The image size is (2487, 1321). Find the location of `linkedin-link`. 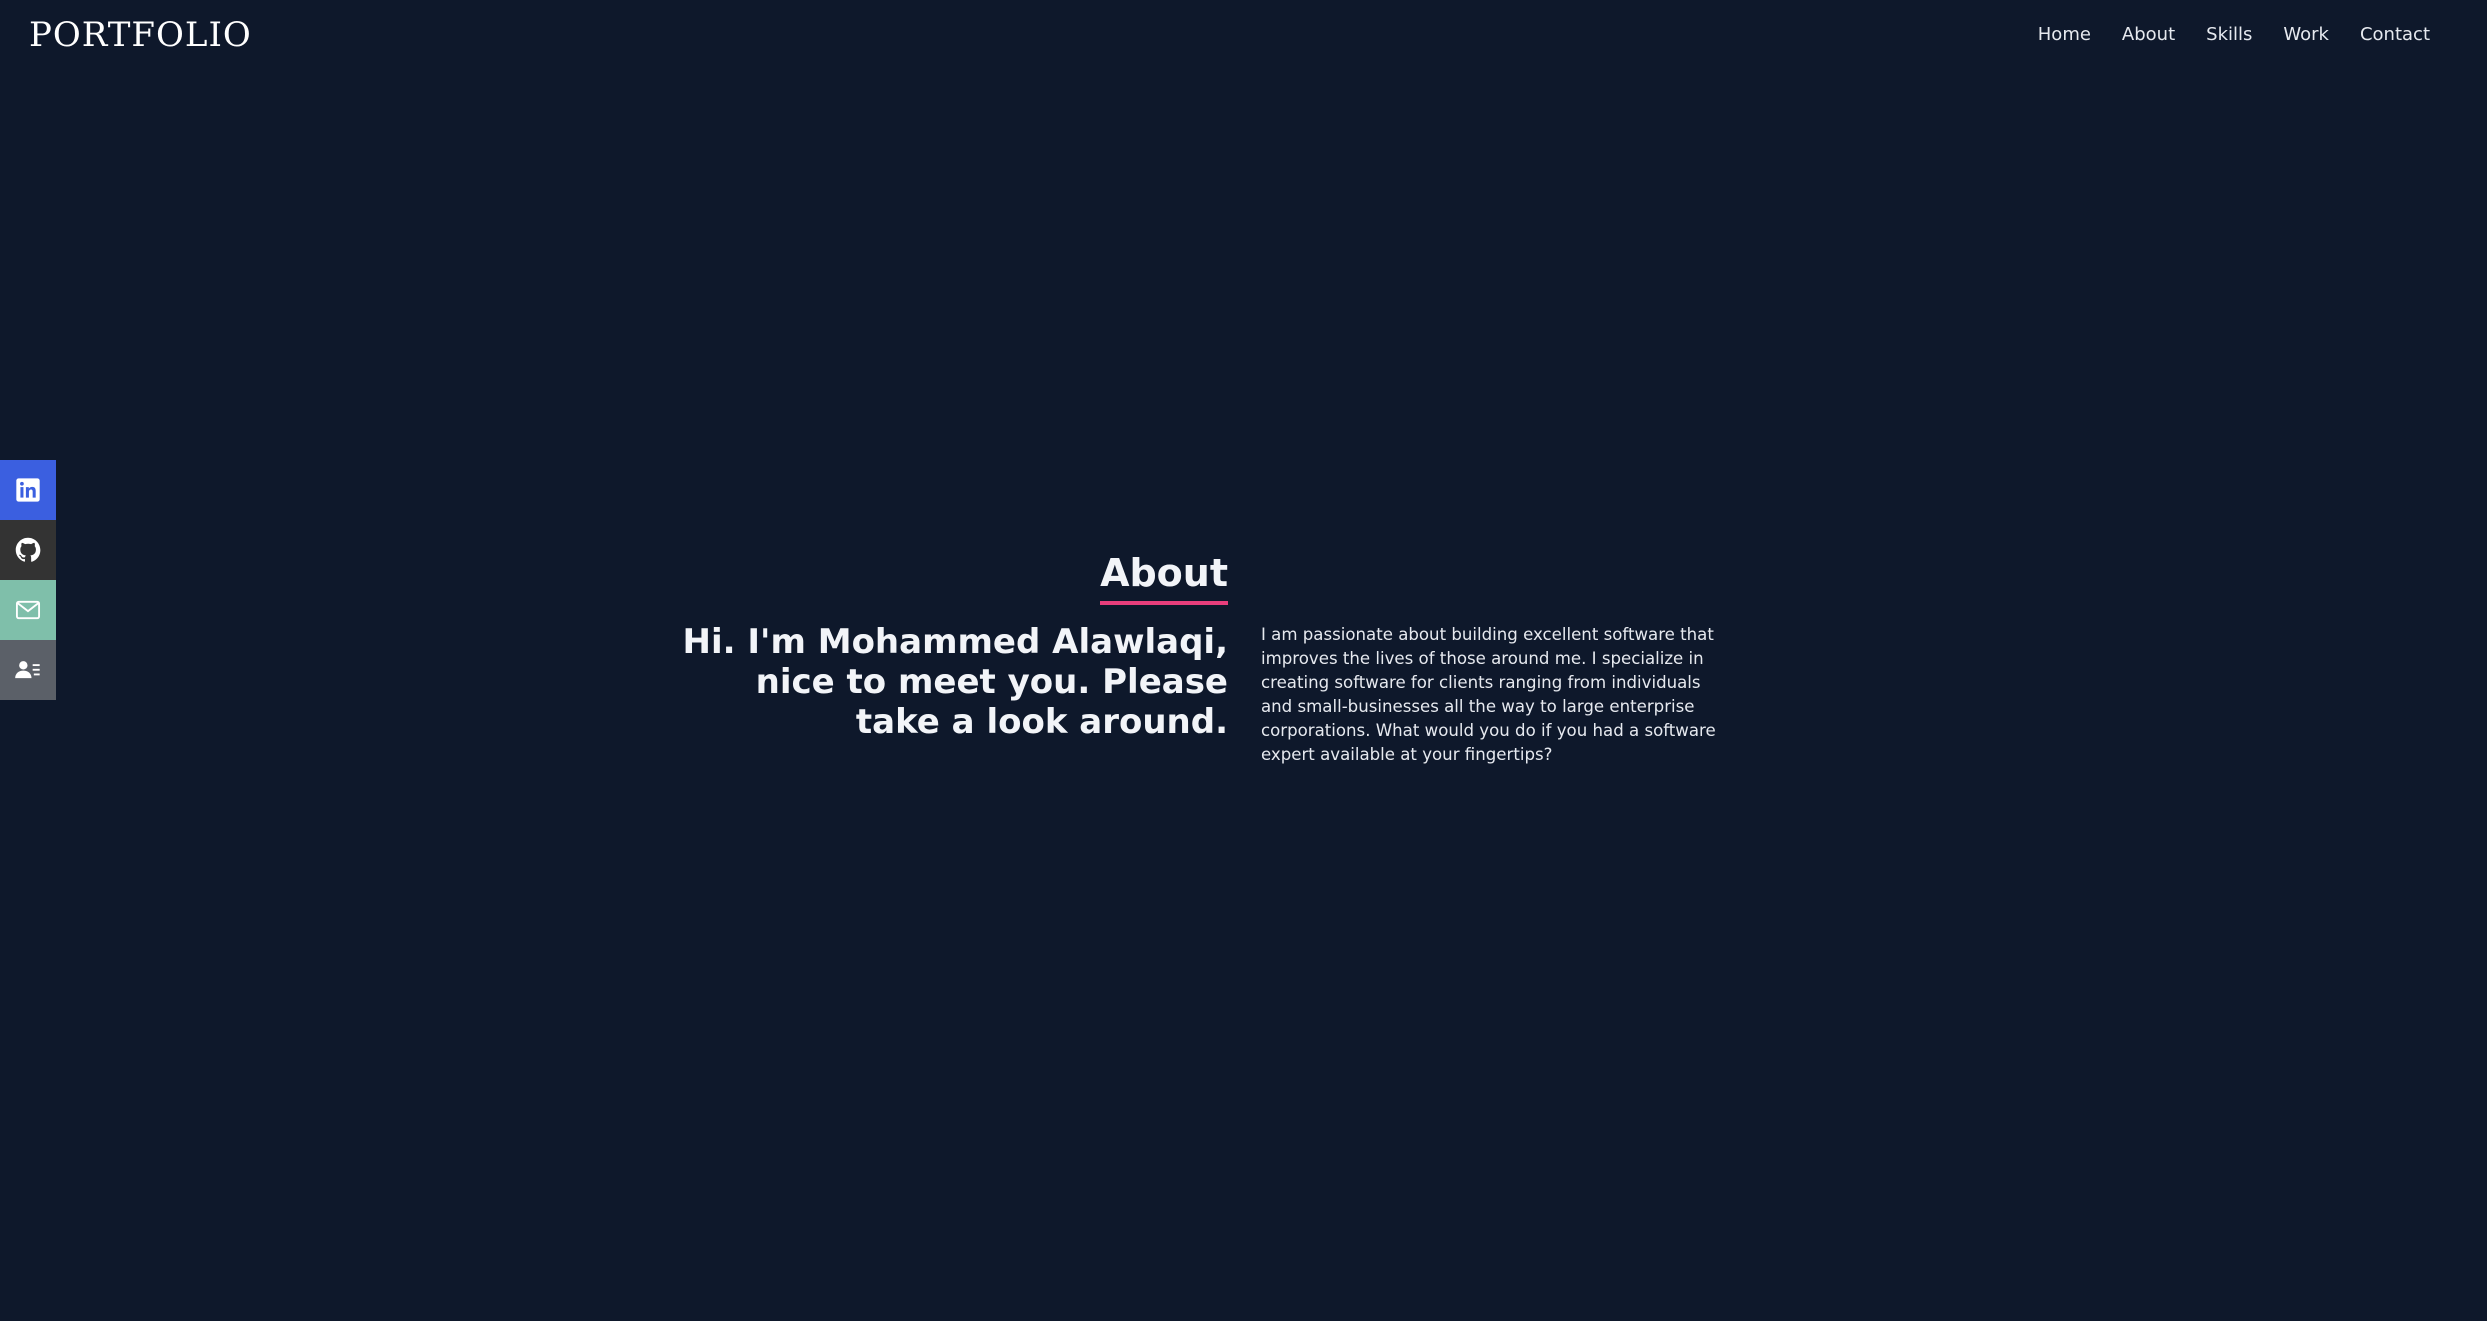

linkedin-link is located at coordinates (28, 490).